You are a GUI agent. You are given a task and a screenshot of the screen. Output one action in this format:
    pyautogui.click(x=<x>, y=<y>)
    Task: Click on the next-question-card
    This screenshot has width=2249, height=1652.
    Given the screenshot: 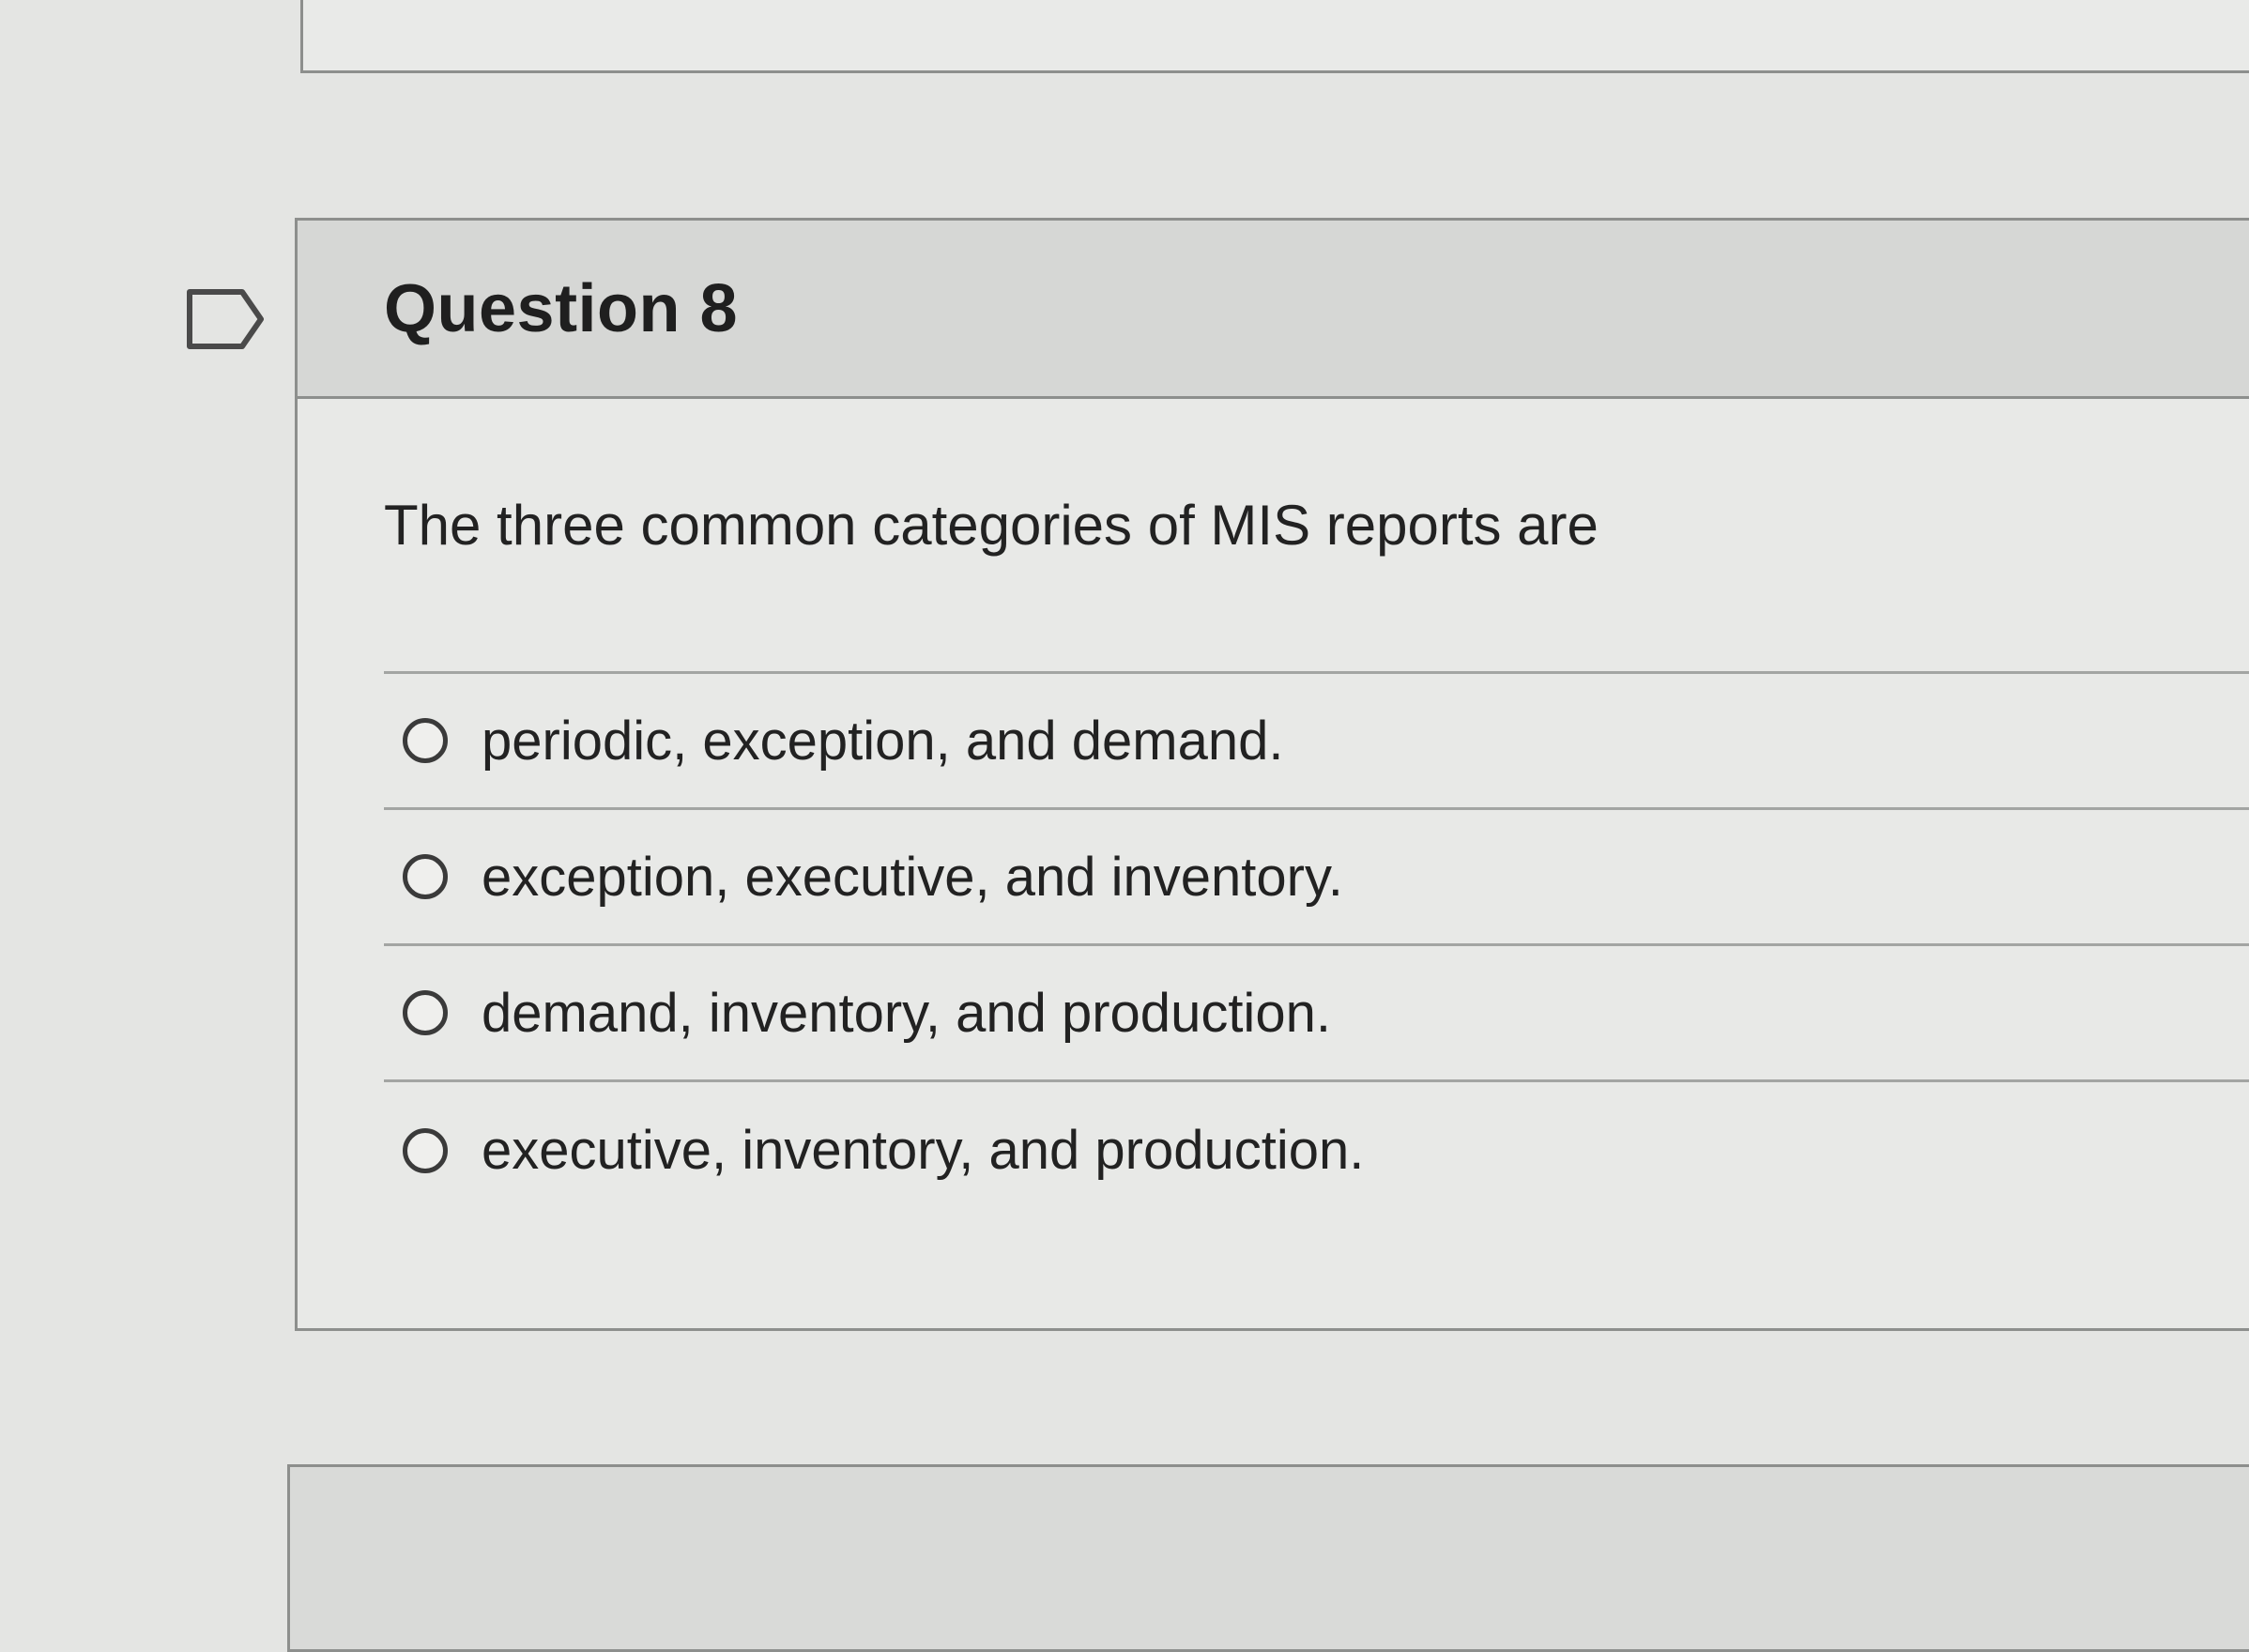 What is the action you would take?
    pyautogui.click(x=1268, y=1558)
    